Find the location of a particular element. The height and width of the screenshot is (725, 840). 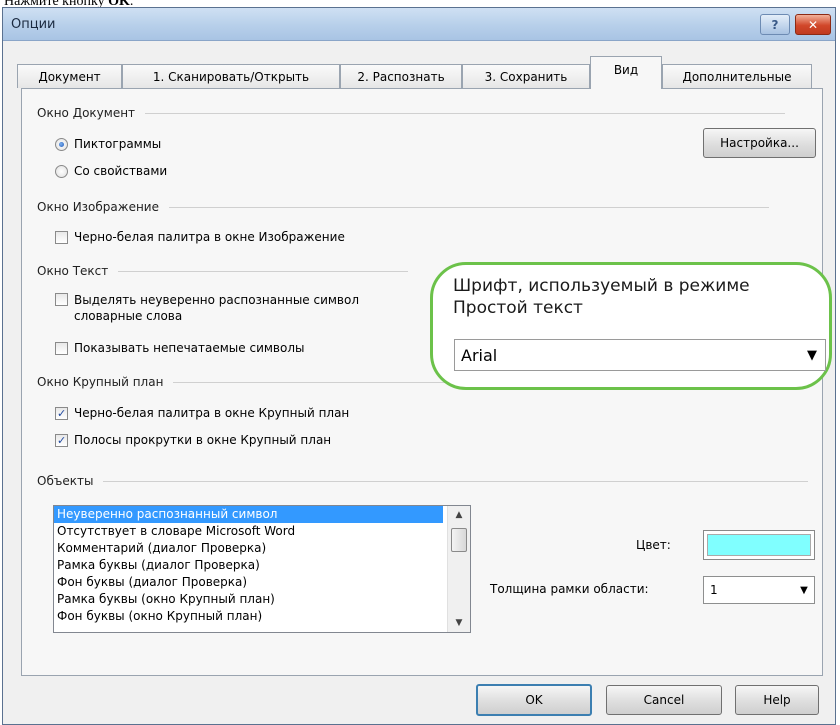

section-text-window: Окно Текст is located at coordinates (223, 271).